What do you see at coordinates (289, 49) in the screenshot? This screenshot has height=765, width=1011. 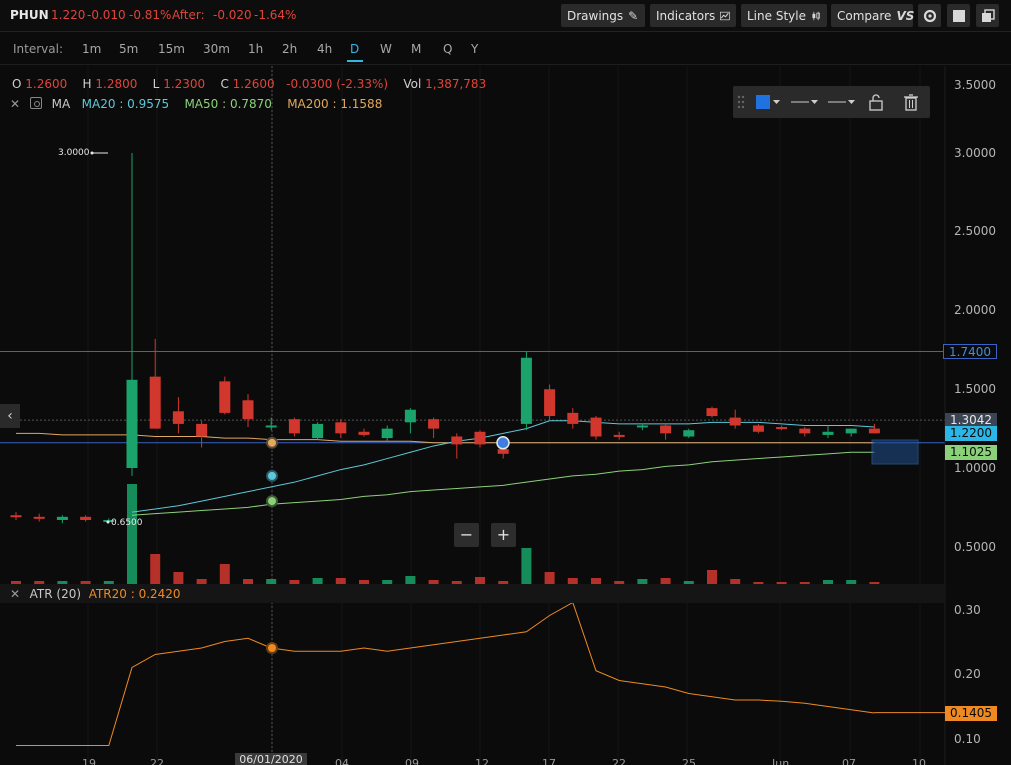 I see `interval-2h: 2h` at bounding box center [289, 49].